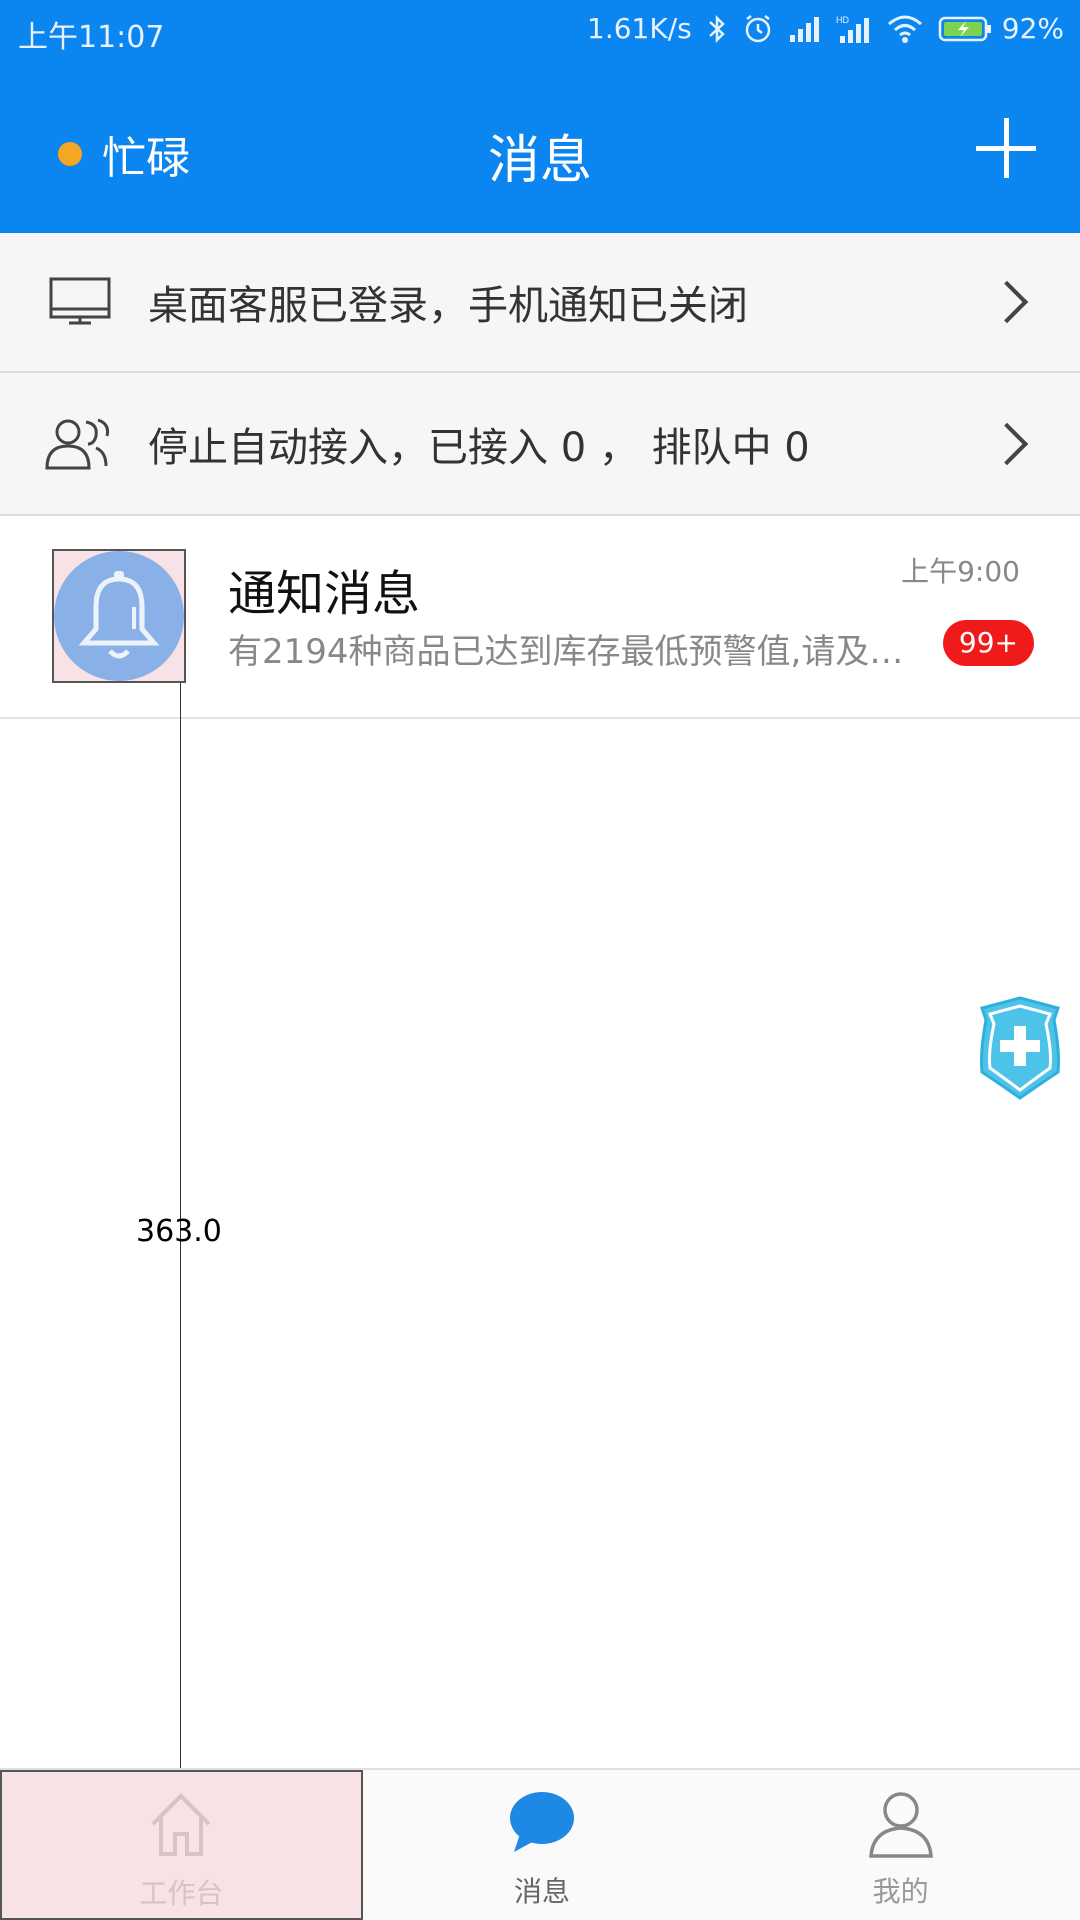 This screenshot has height=1920, width=1080. I want to click on wifi-icon, so click(905, 29).